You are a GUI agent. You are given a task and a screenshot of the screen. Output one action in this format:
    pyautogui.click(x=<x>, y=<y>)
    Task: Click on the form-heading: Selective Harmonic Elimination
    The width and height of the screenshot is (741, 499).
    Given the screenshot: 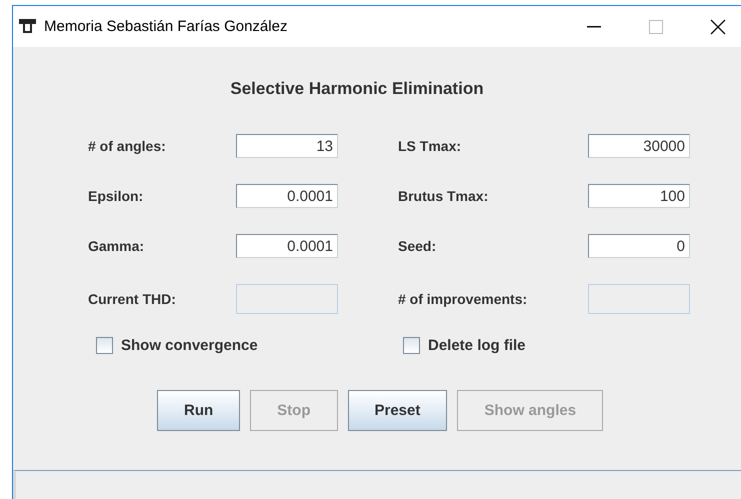 What is the action you would take?
    pyautogui.click(x=357, y=89)
    